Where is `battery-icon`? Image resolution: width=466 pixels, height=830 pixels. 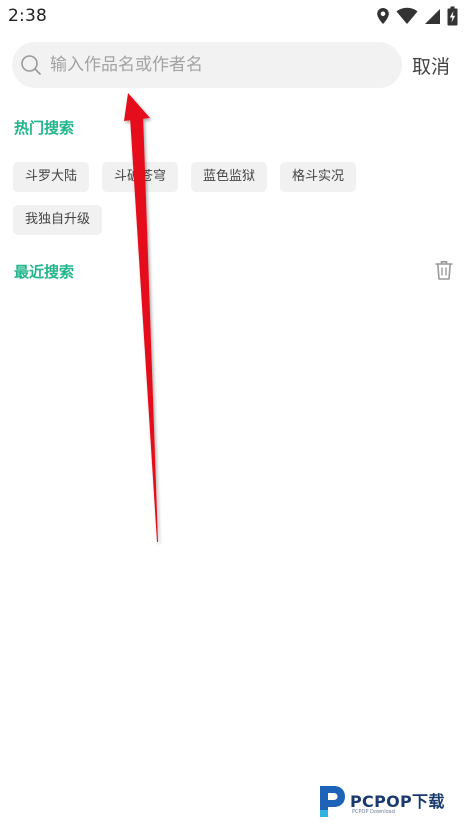
battery-icon is located at coordinates (452, 16).